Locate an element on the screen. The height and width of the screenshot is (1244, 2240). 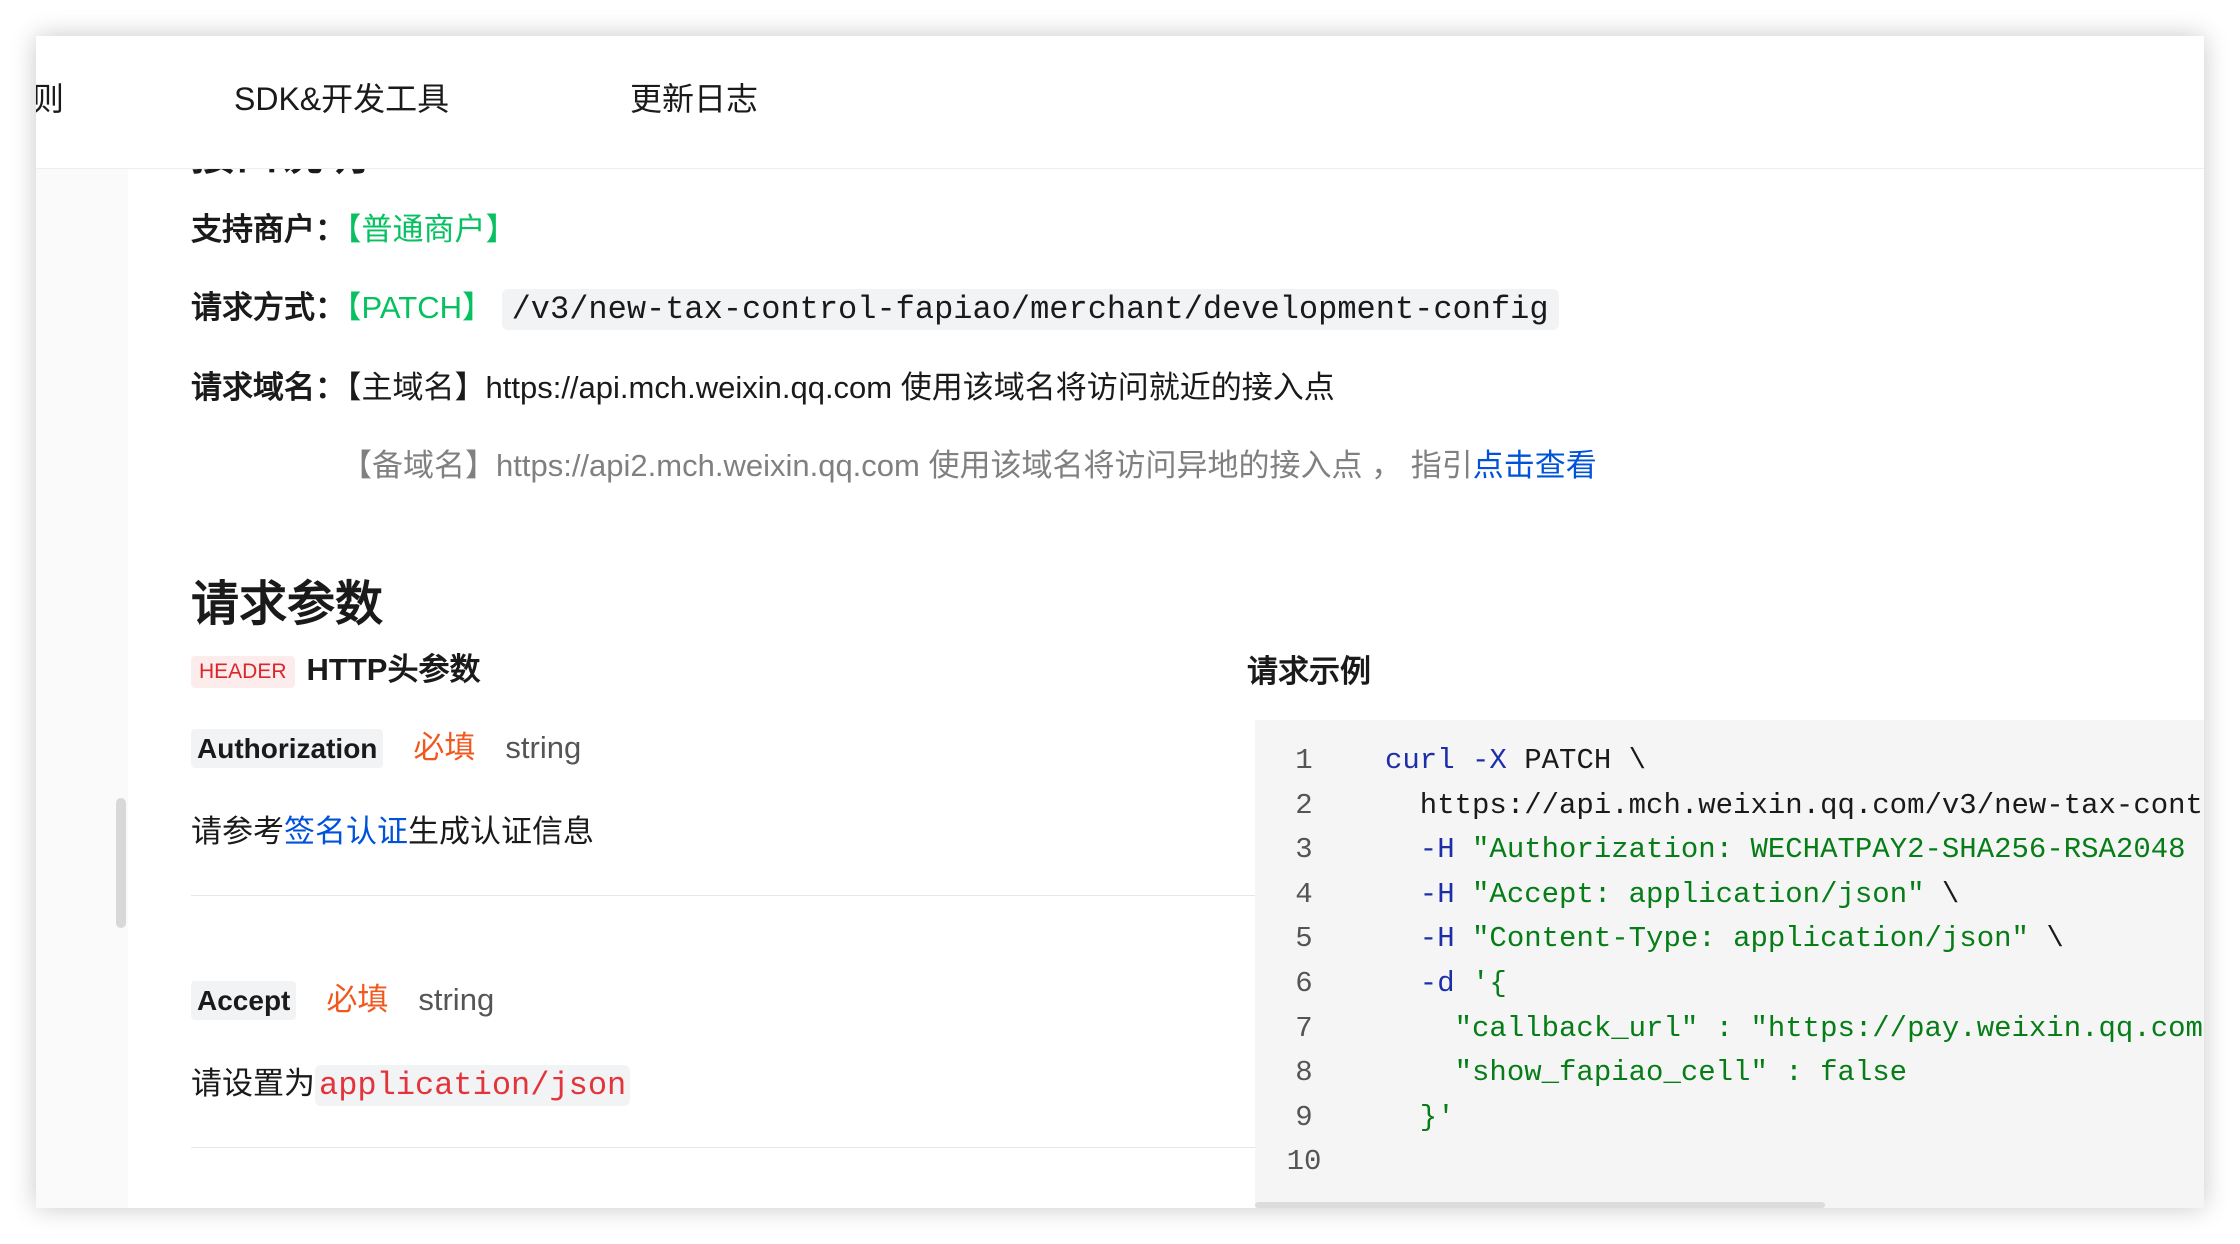
header-params-title: HTTP头参数 is located at coordinates (393, 669).